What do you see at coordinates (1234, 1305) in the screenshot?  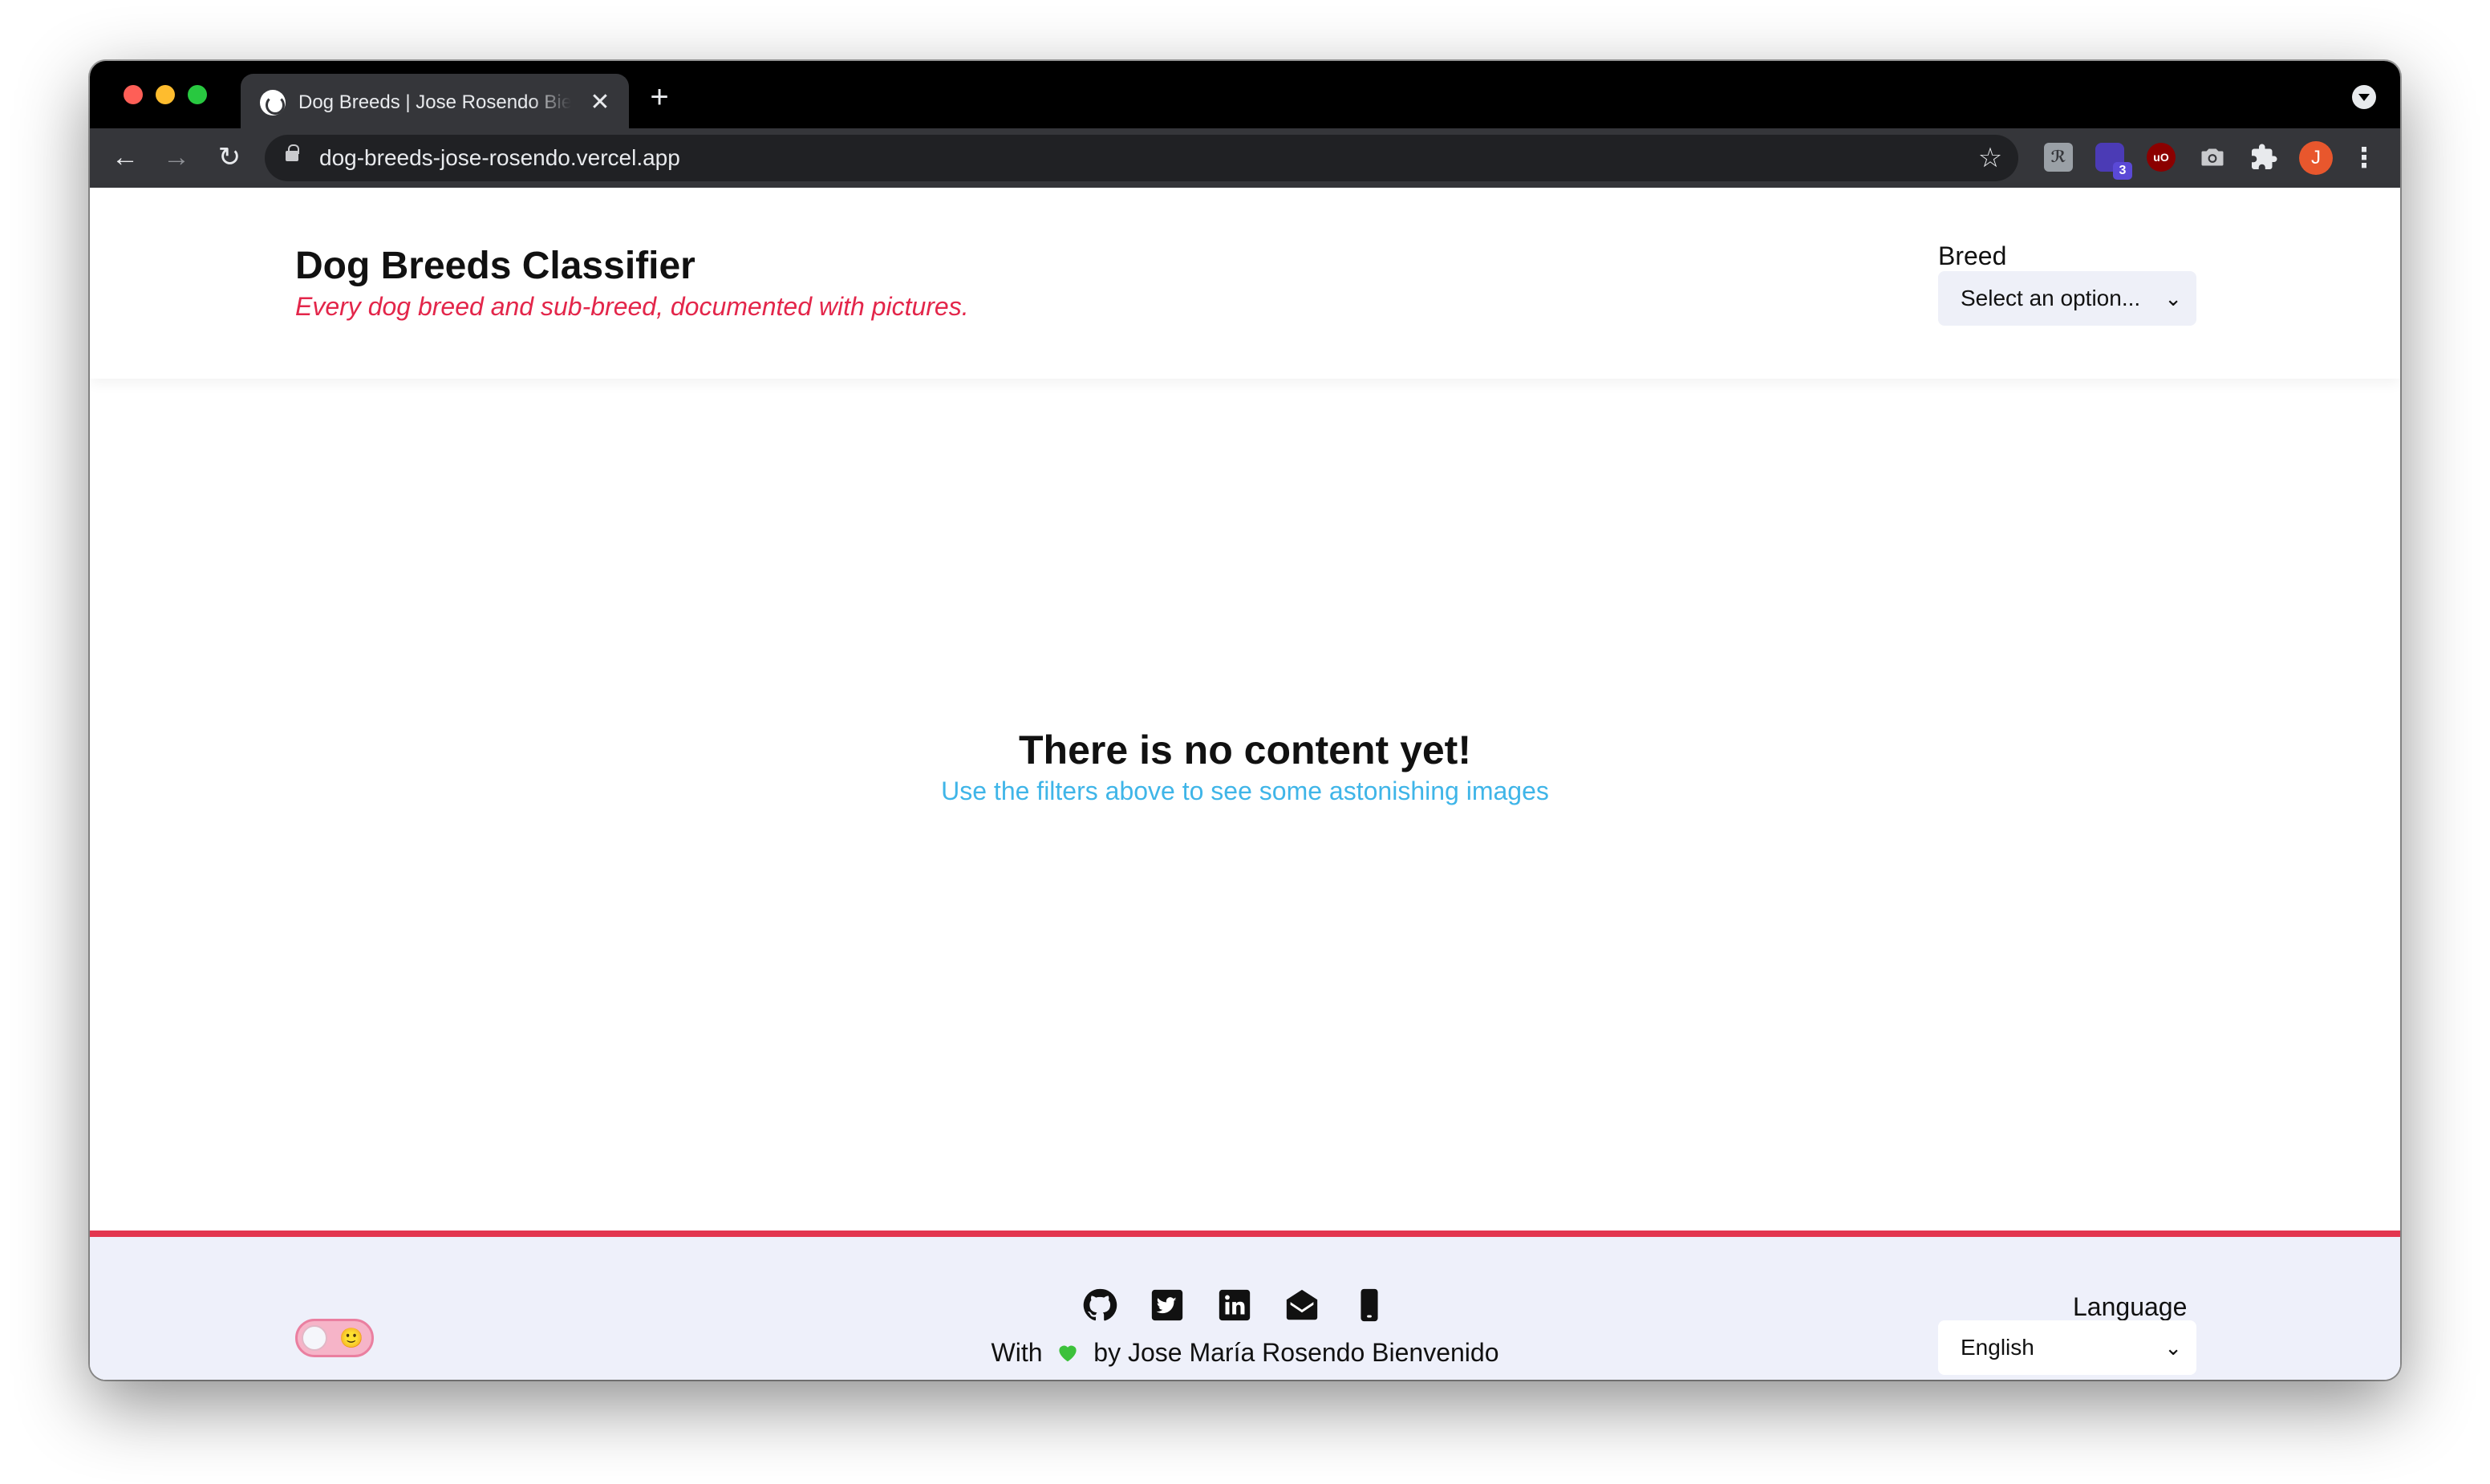 I see `linkedin-icon` at bounding box center [1234, 1305].